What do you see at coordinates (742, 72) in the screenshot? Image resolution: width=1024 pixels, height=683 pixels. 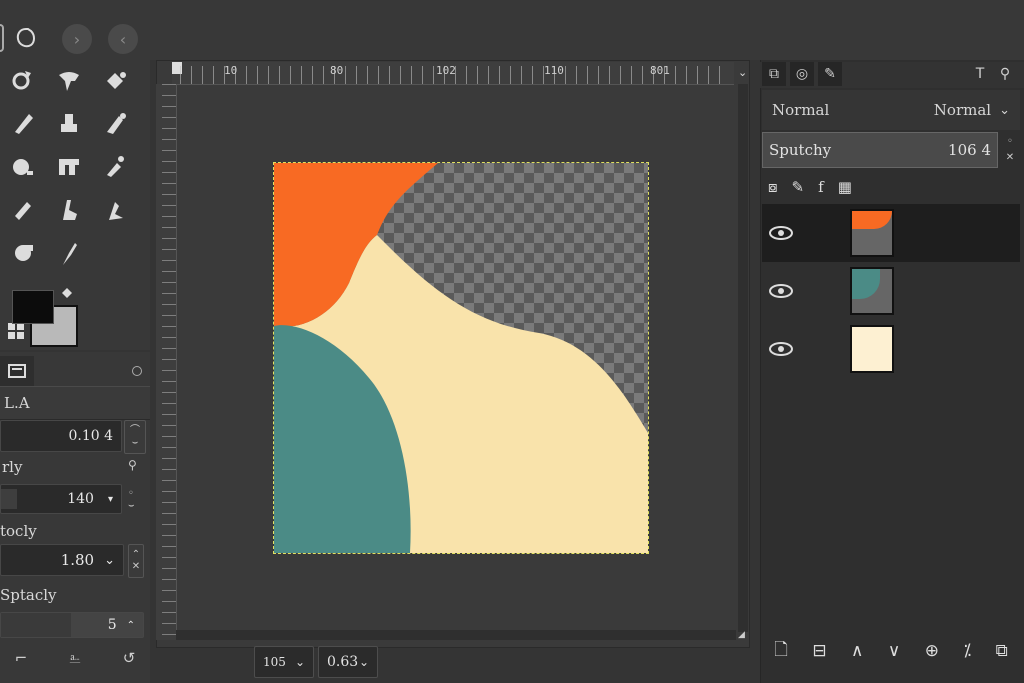 I see `ruler-menu-icon: ⌄` at bounding box center [742, 72].